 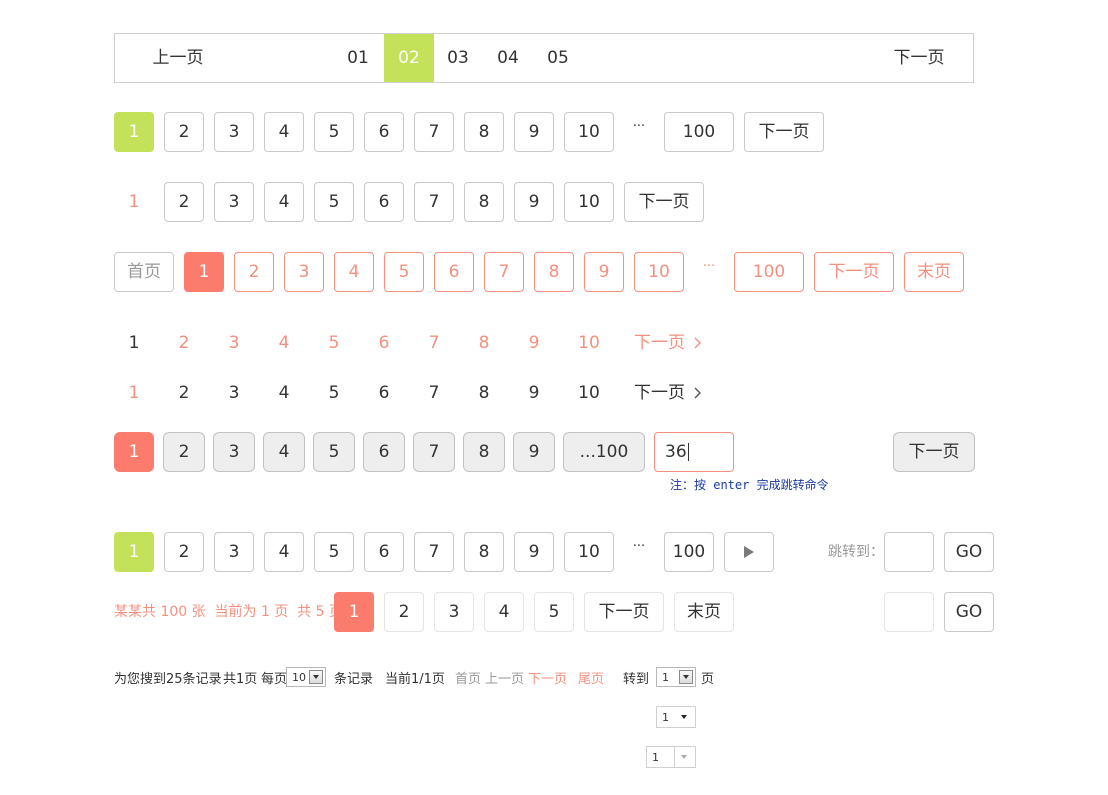 I want to click on first-page-link: 首页, so click(x=468, y=677).